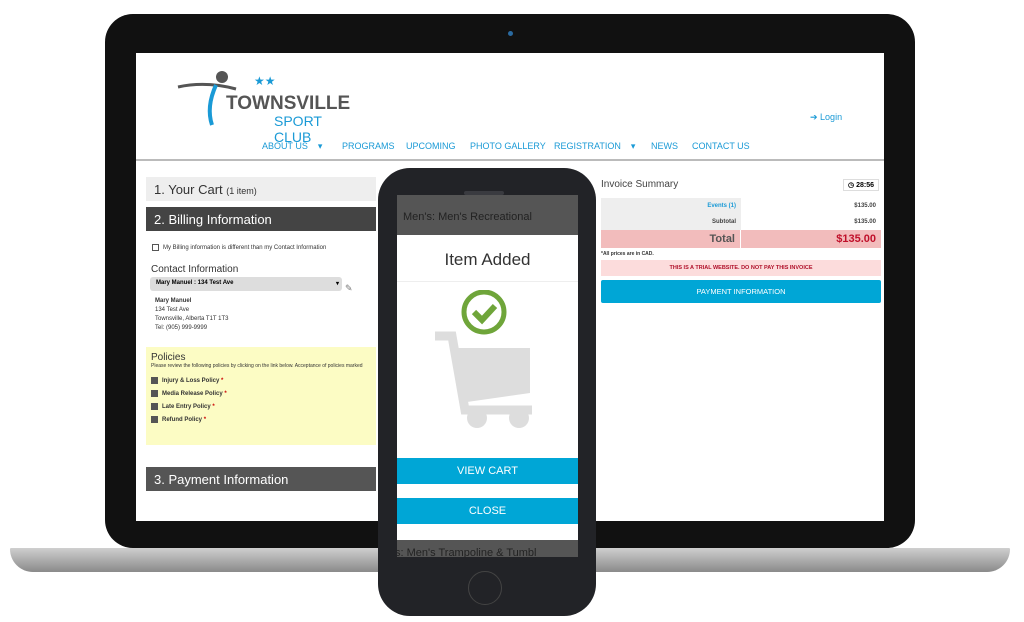 The height and width of the screenshot is (622, 1024). Describe the element at coordinates (292, 146) in the screenshot. I see `nav-about: ABOUT US ▾` at that location.